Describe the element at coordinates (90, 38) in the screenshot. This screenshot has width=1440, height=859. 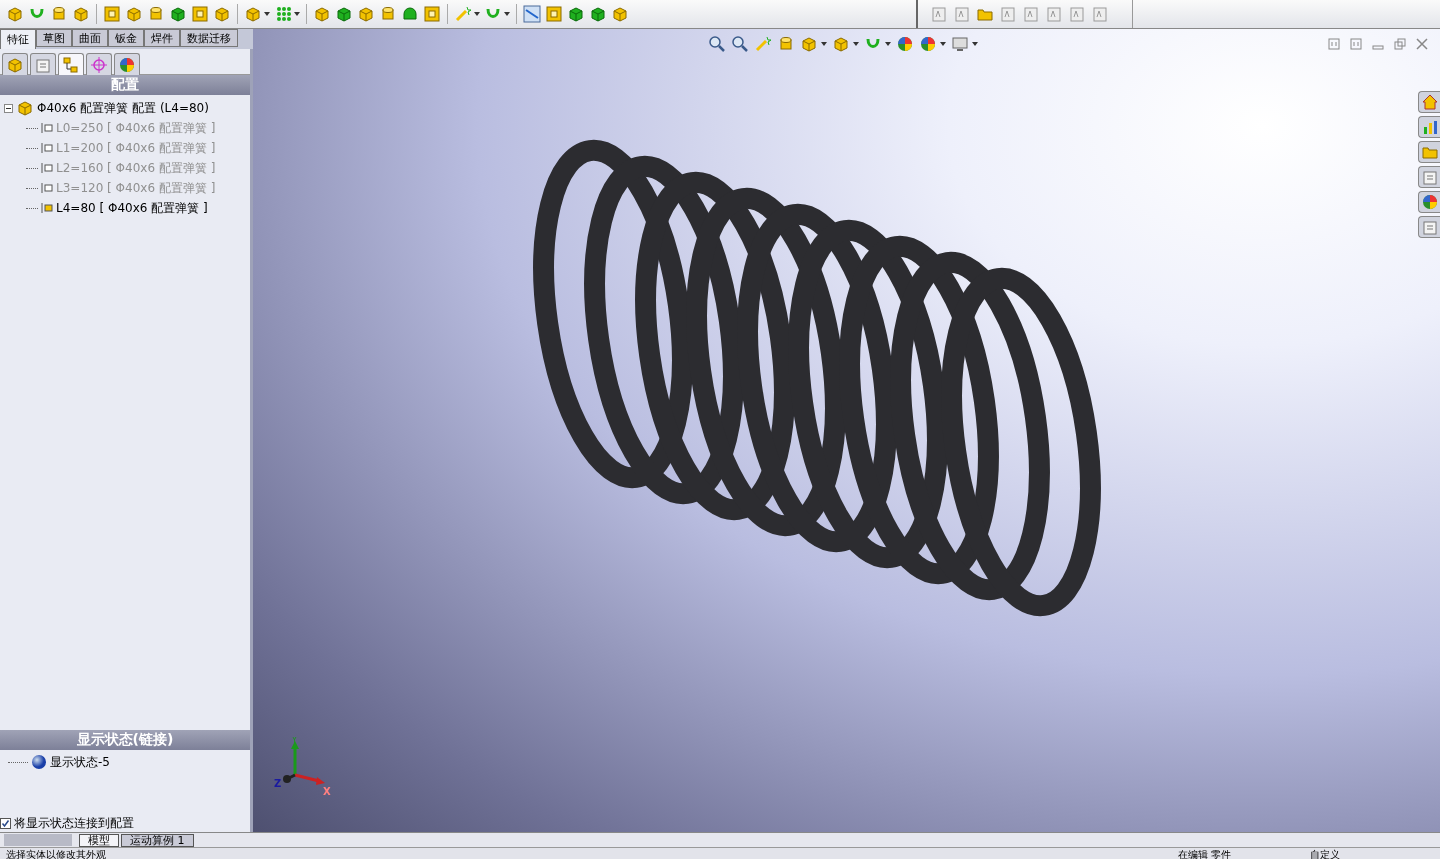
I see `tab: 曲面` at that location.